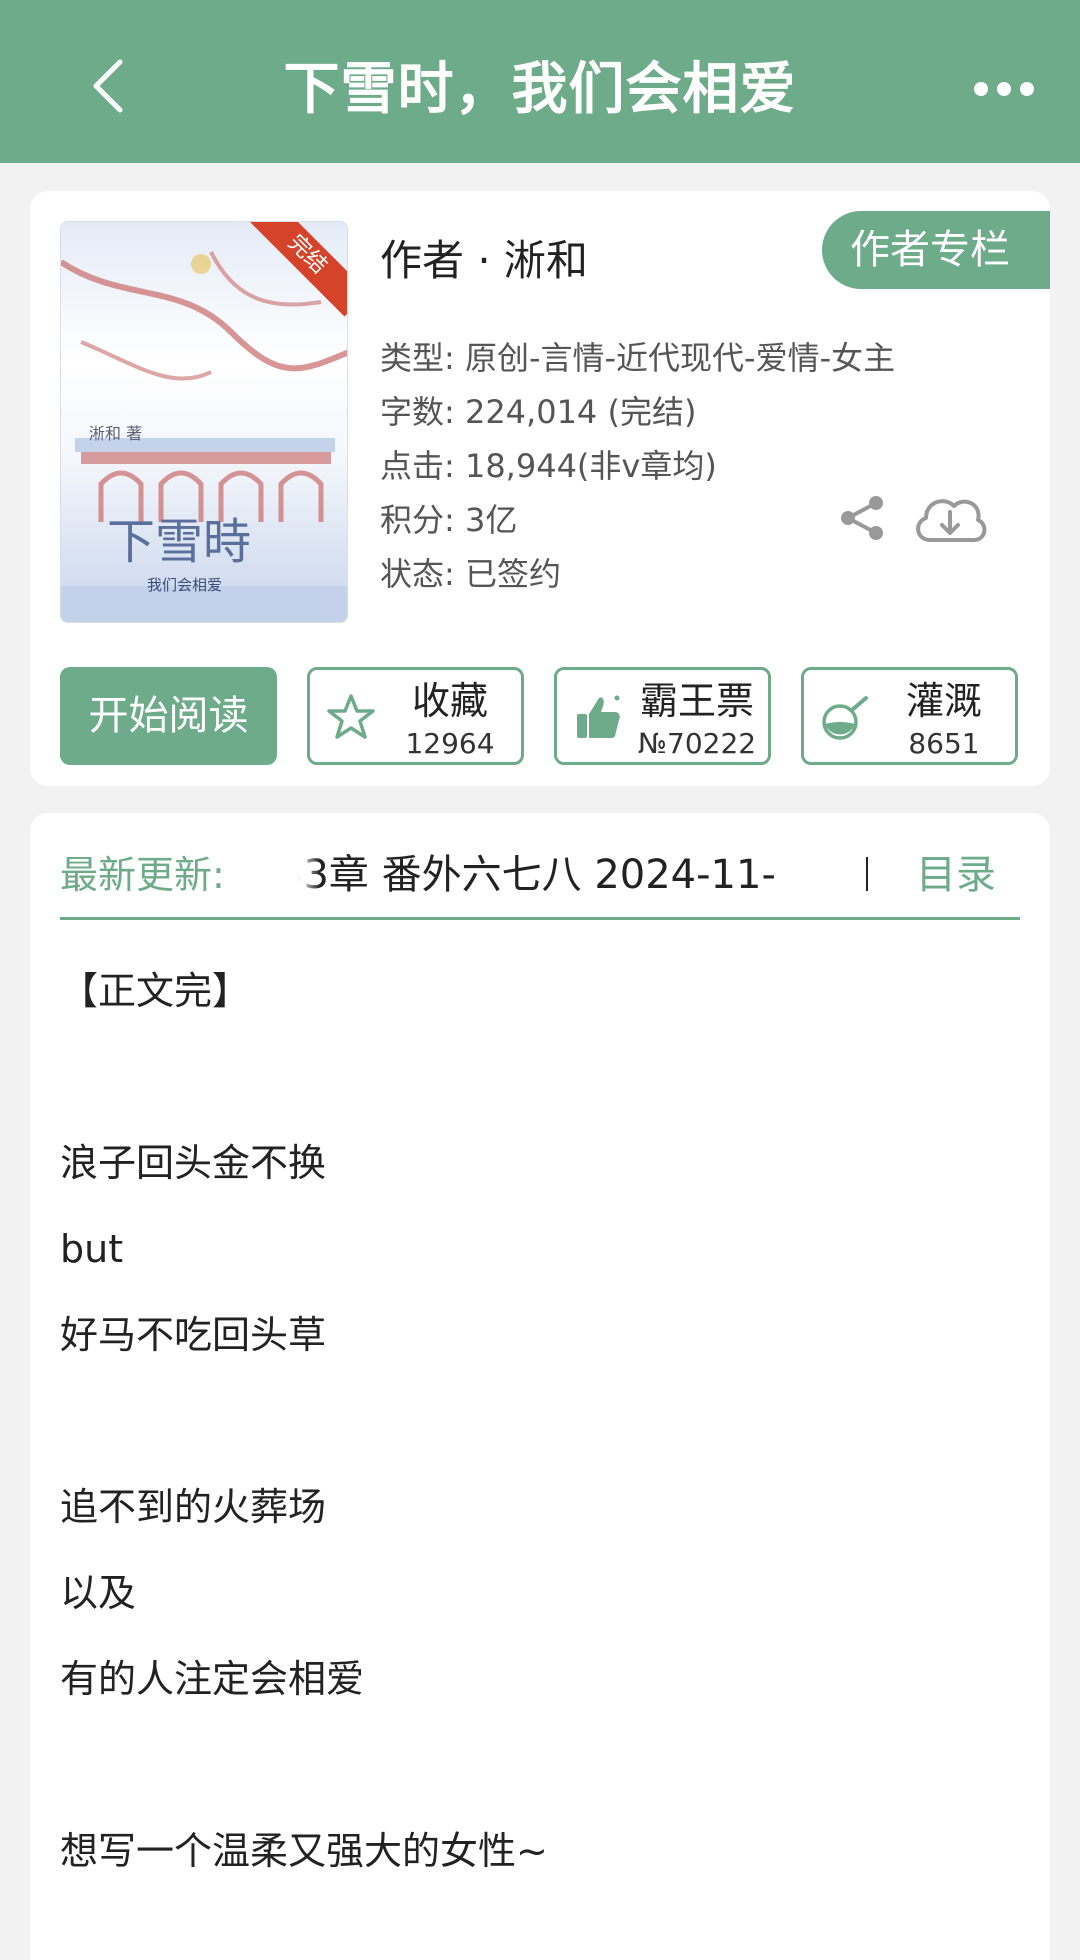 This screenshot has width=1080, height=1960. Describe the element at coordinates (540, 89) in the screenshot. I see `page-title: 下雪时，我们会相爱` at that location.